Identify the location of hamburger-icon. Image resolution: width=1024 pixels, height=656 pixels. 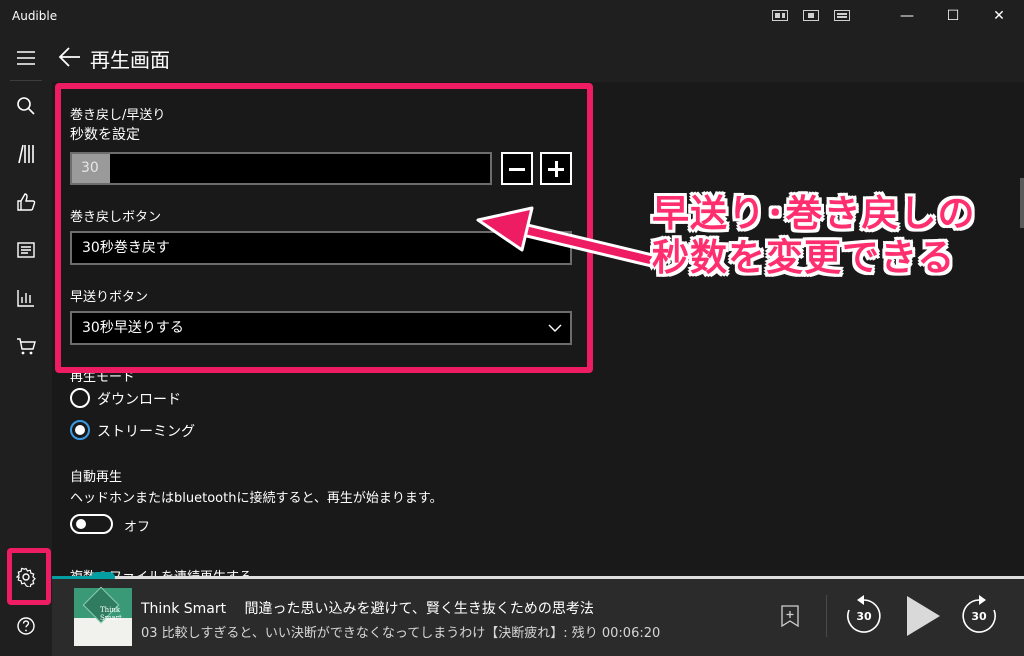
(26, 58).